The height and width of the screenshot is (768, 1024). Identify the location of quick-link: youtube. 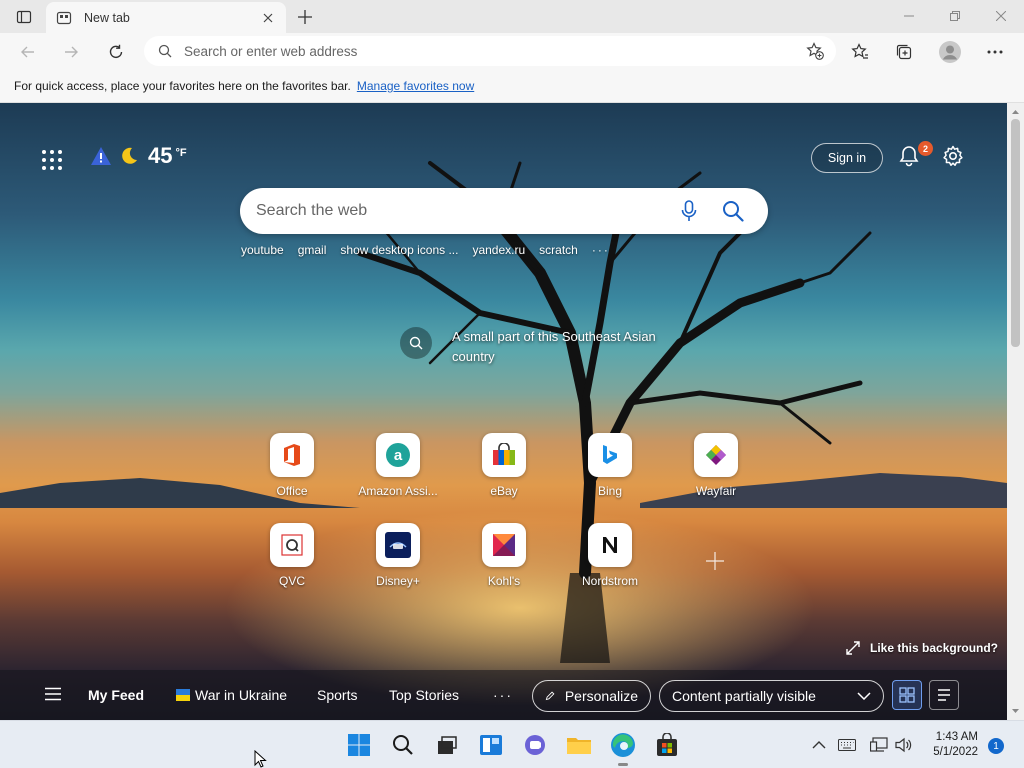
(262, 250).